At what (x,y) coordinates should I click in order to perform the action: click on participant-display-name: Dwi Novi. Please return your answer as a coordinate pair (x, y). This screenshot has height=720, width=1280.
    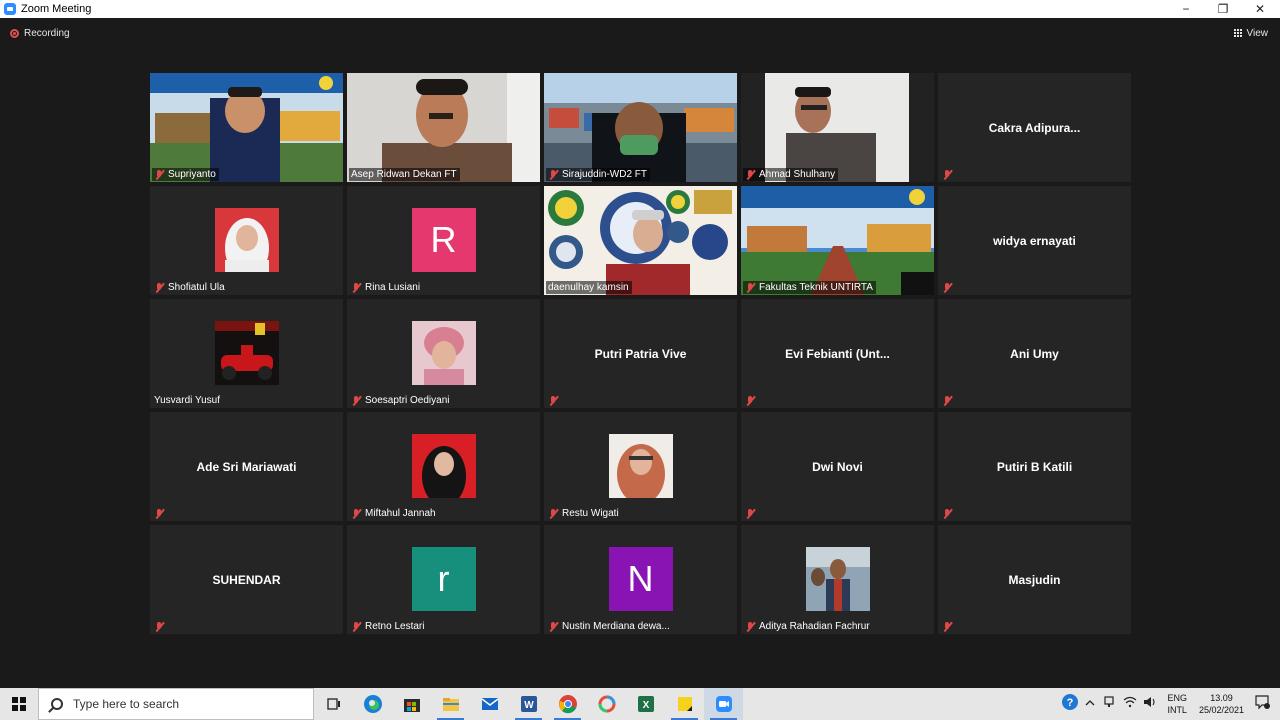
    Looking at the image, I should click on (837, 466).